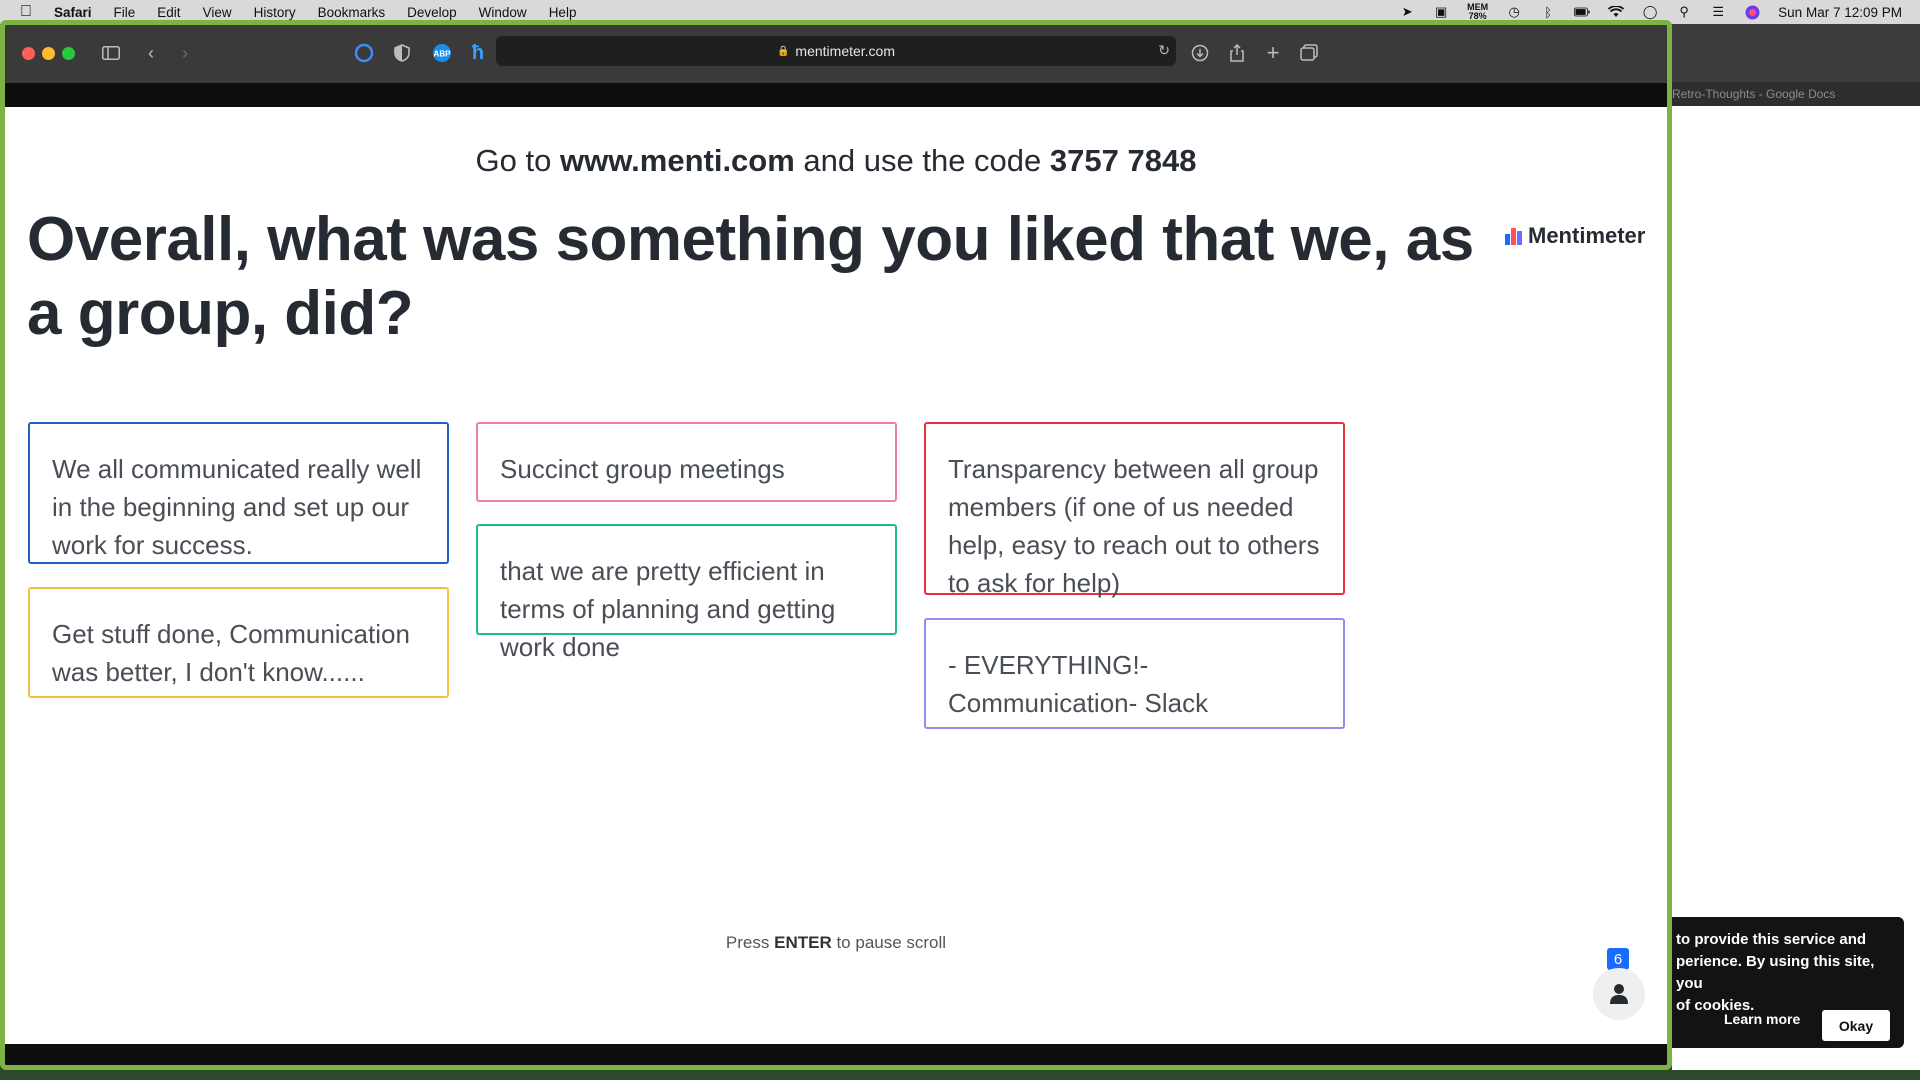  Describe the element at coordinates (889, 942) in the screenshot. I see `press-suffix: to pause scroll` at that location.